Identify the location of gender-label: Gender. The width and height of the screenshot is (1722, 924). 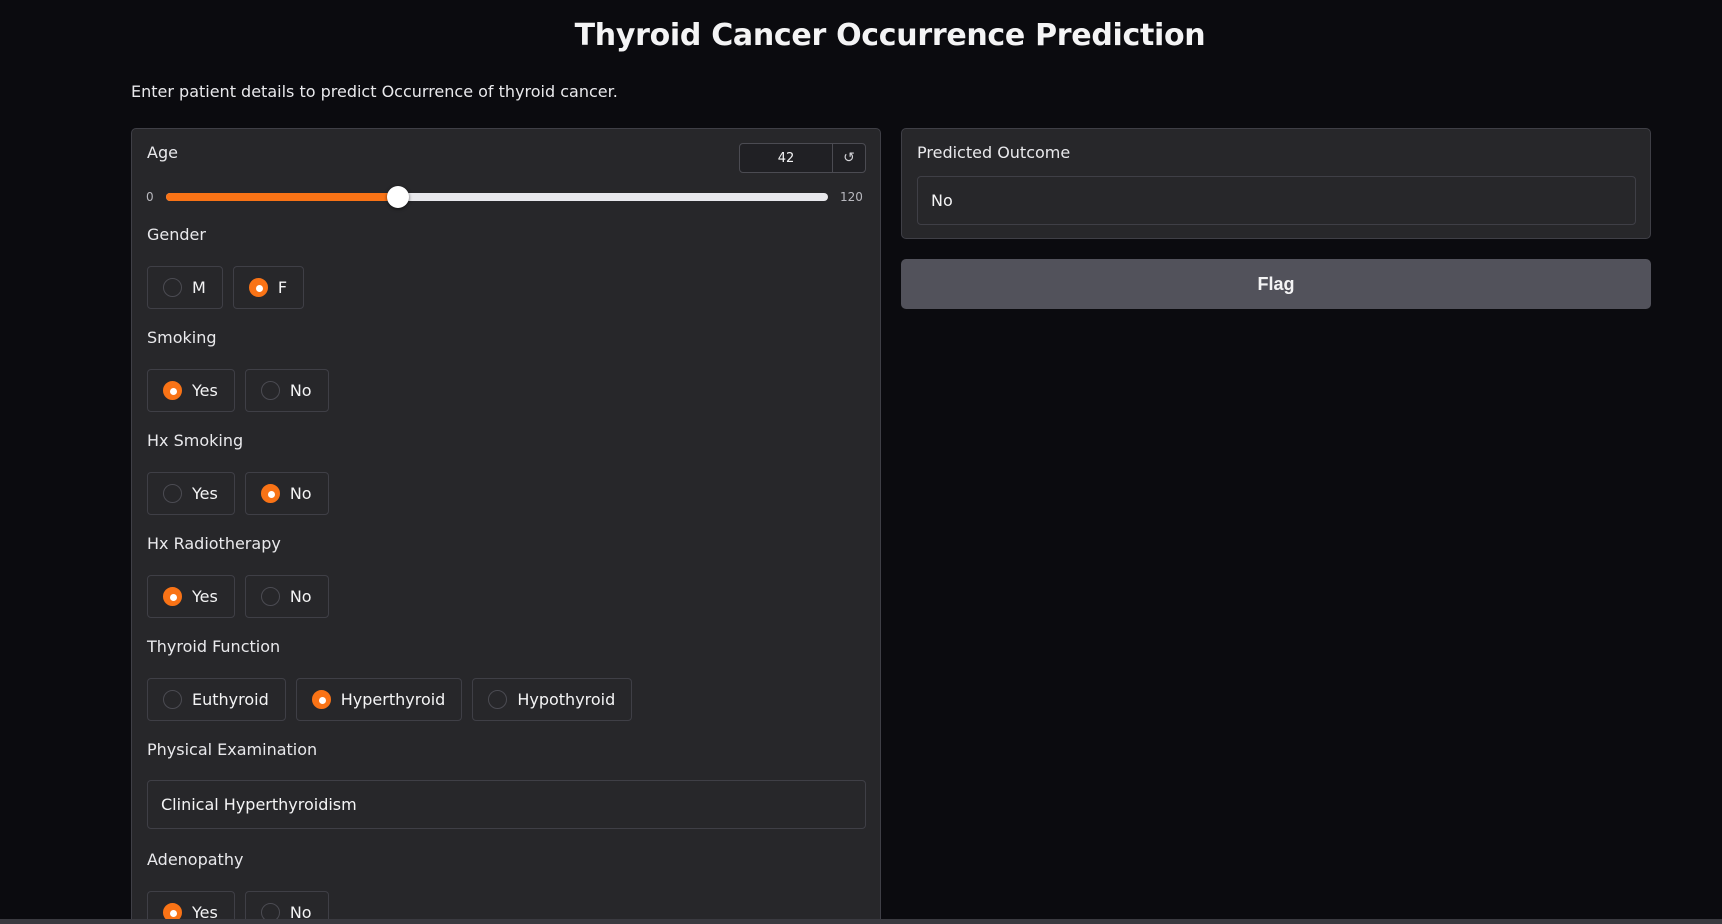
(176, 234).